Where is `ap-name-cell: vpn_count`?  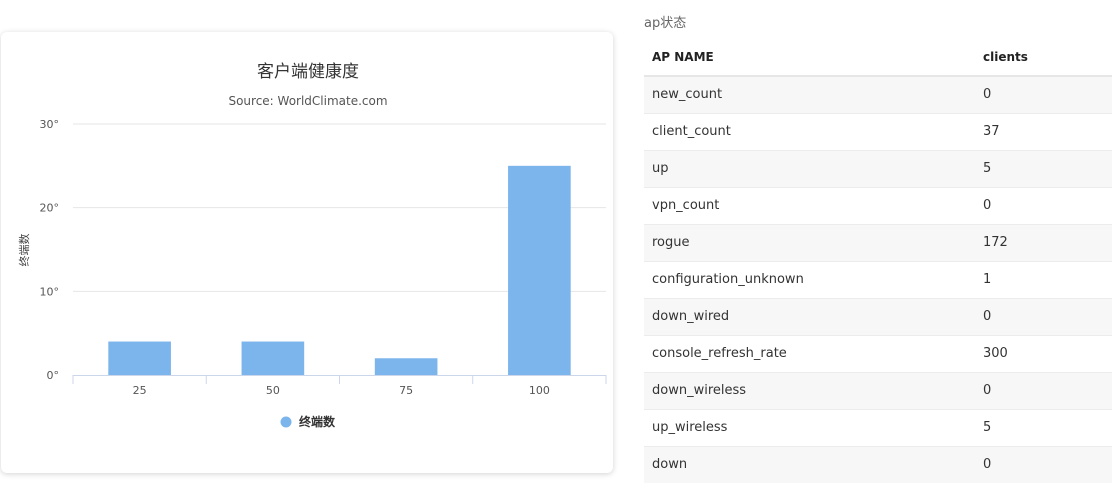 ap-name-cell: vpn_count is located at coordinates (809, 205).